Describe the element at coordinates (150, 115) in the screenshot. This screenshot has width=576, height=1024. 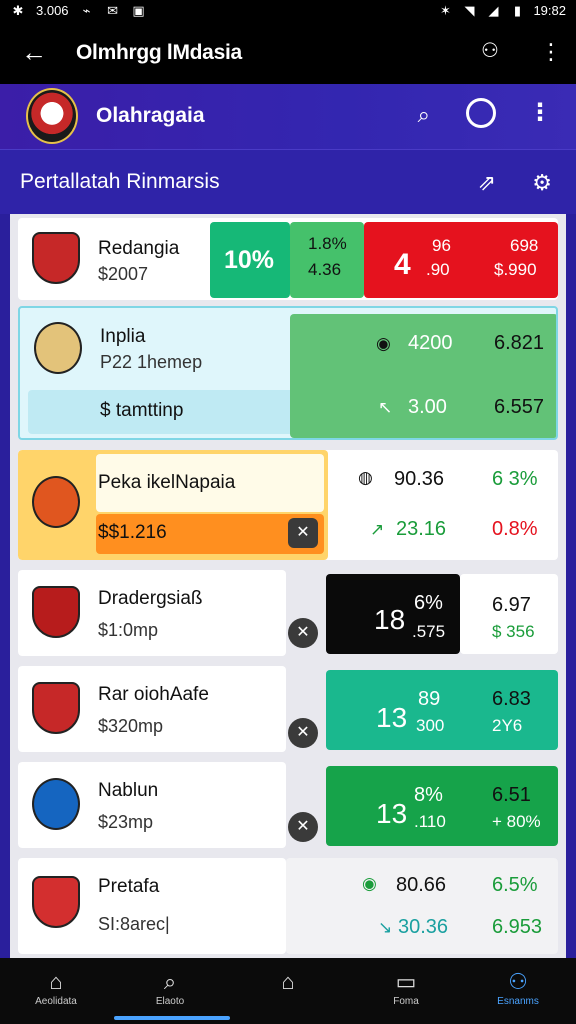
I see `club-name: Olahragaia` at that location.